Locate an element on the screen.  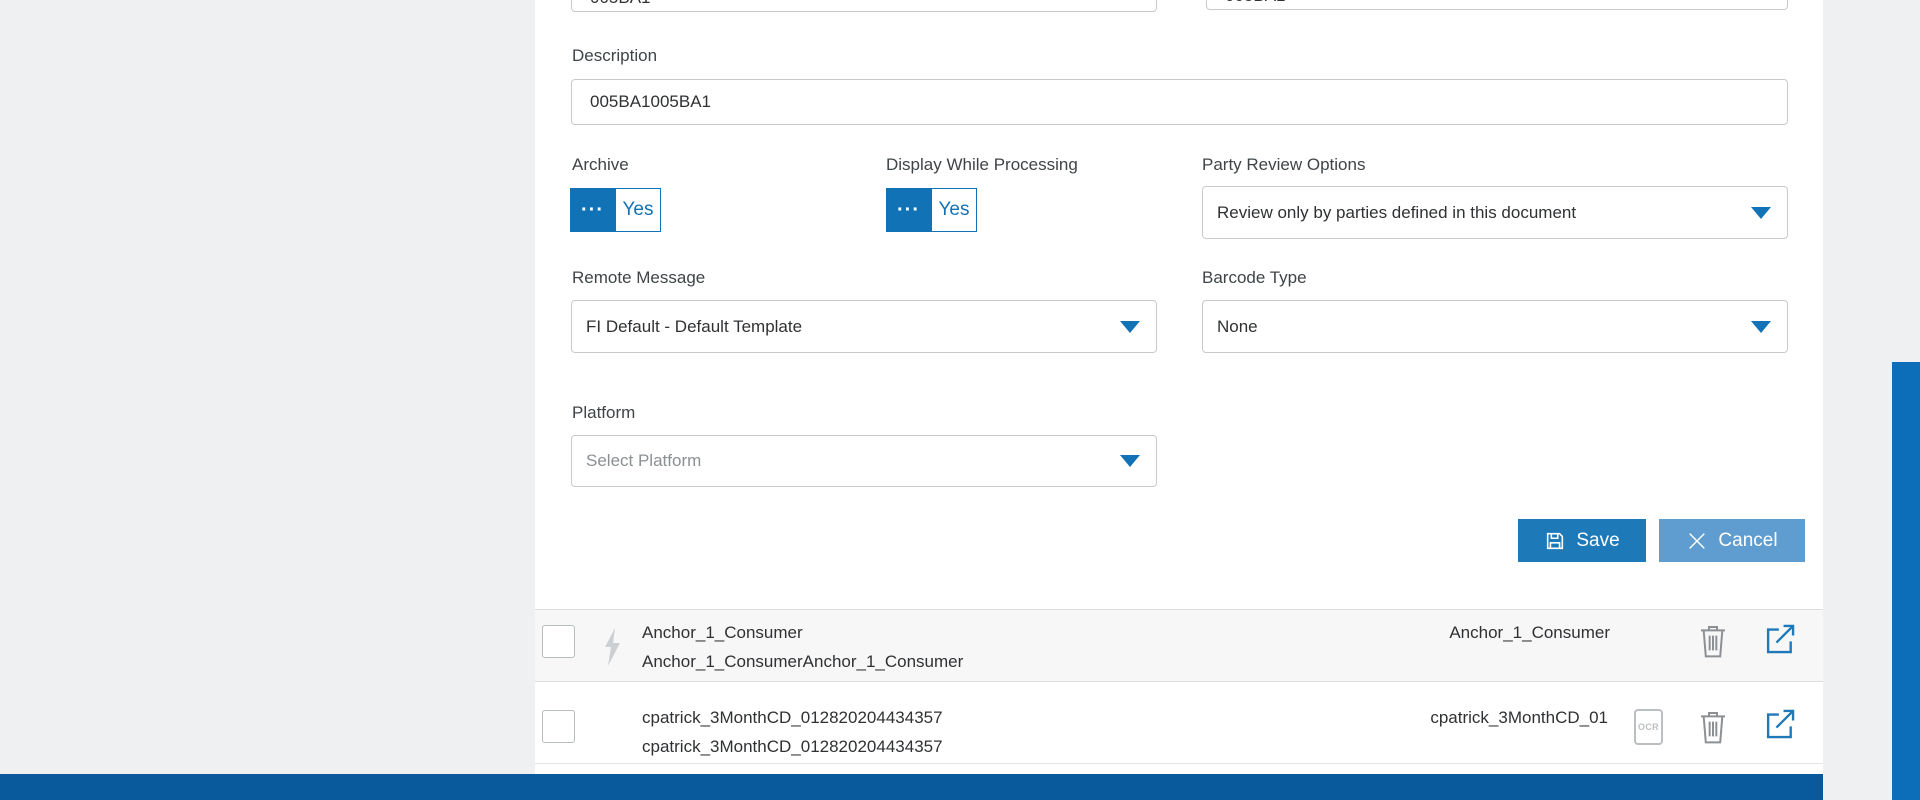
save-icon is located at coordinates (1555, 541).